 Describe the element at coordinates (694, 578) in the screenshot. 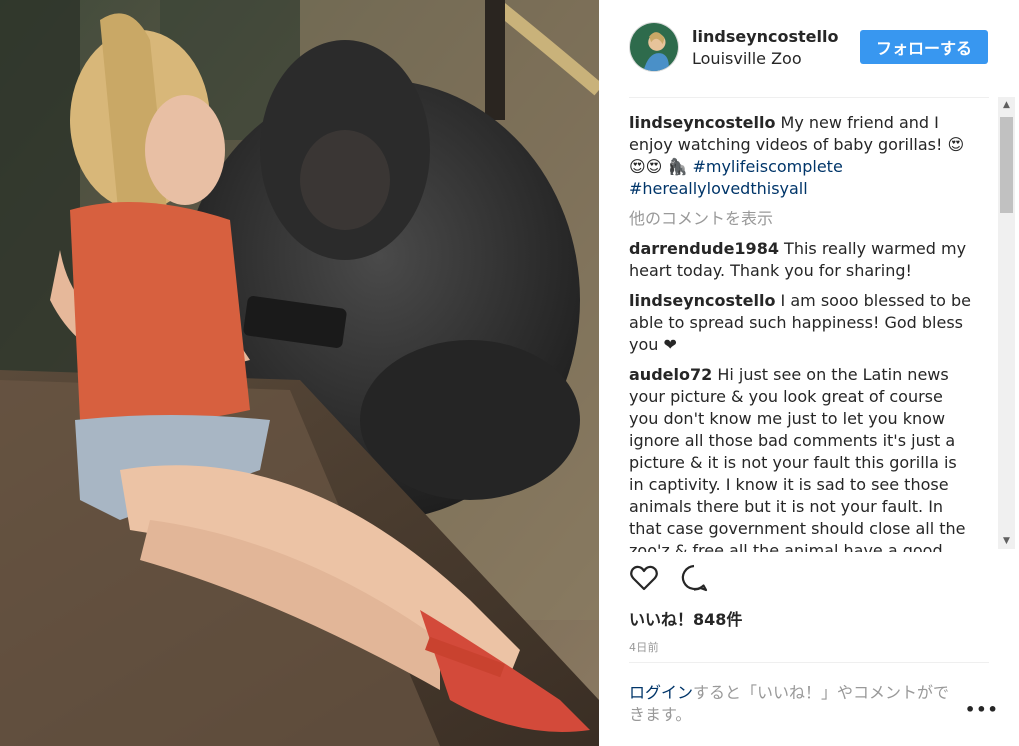

I see `speech-bubble-icon` at that location.